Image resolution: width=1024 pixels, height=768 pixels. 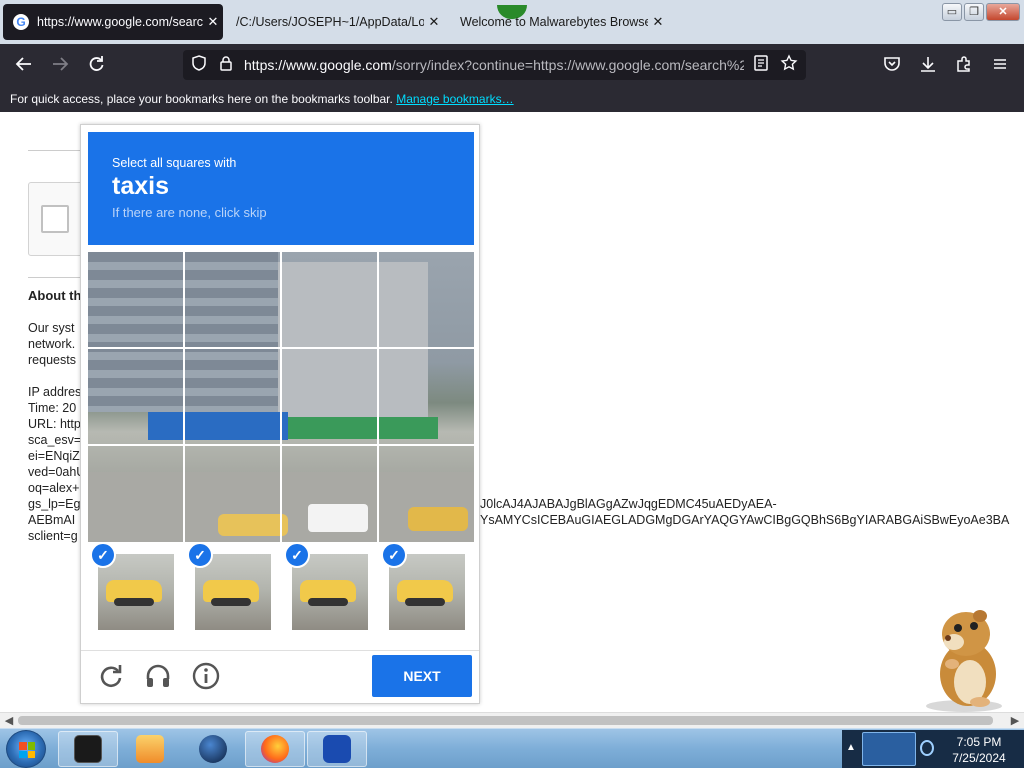 What do you see at coordinates (199, 65) in the screenshot?
I see `shield-icon` at bounding box center [199, 65].